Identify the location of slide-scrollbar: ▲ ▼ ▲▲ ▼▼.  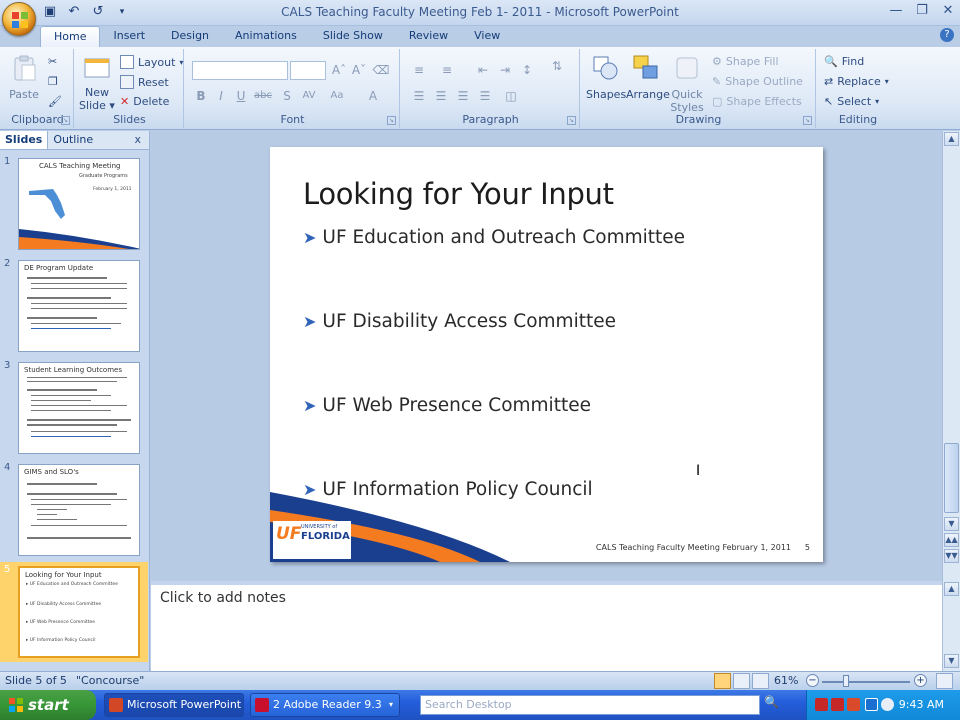
(951, 356).